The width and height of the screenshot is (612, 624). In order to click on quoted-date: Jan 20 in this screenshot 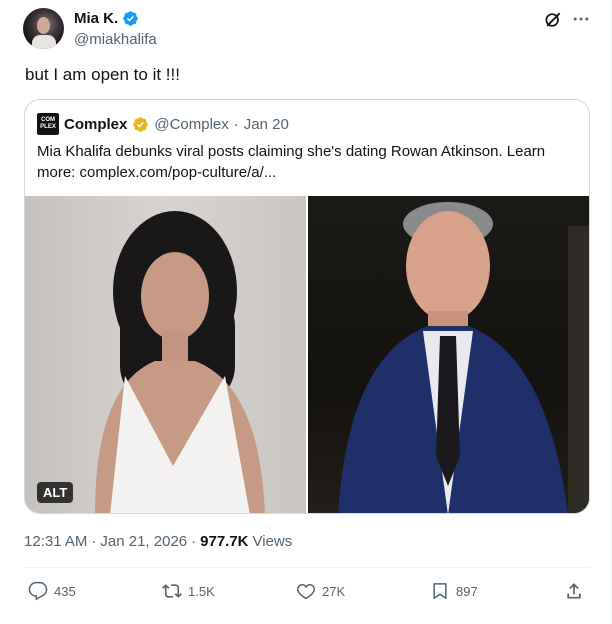, I will do `click(266, 124)`.